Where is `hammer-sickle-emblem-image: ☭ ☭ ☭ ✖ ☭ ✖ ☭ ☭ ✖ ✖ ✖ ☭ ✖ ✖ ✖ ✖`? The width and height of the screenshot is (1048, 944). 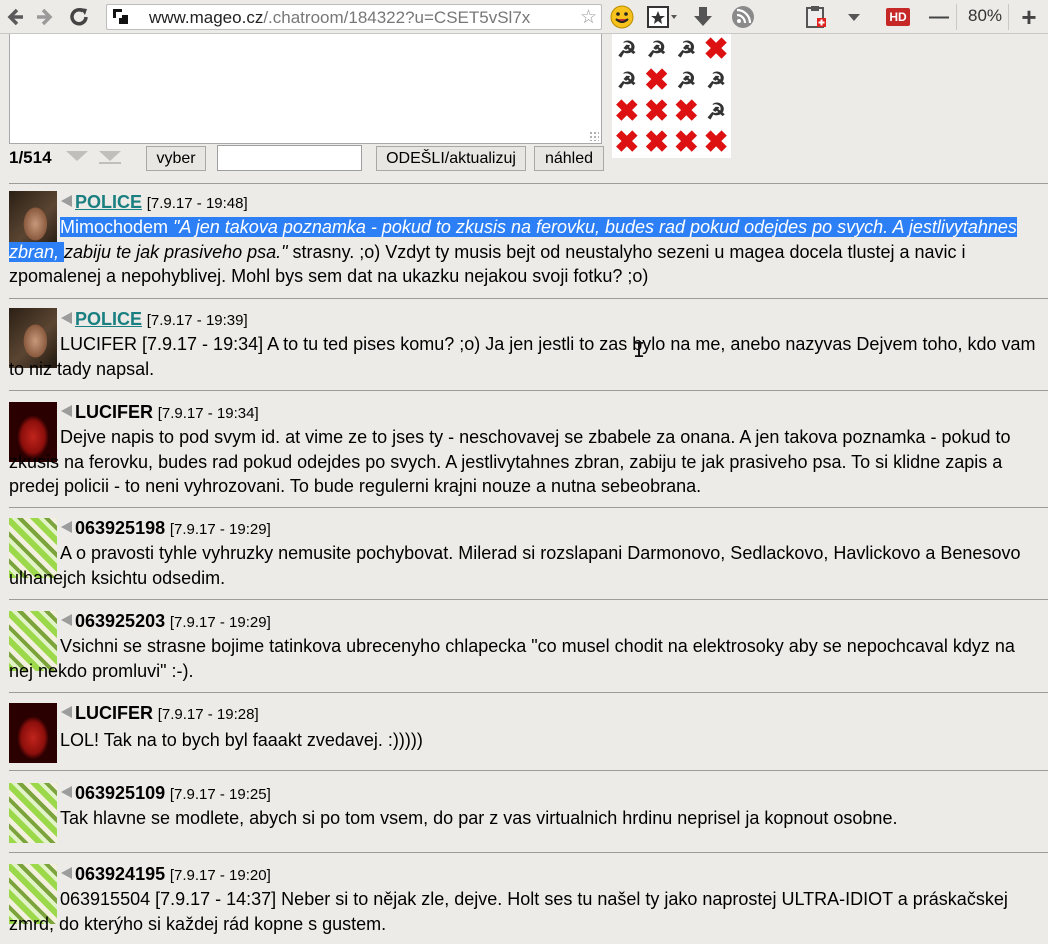 hammer-sickle-emblem-image: ☭ ☭ ☭ ✖ ☭ ✖ ☭ ☭ ✖ ✖ ✖ ☭ ✖ ✖ ✖ ✖ is located at coordinates (671, 96).